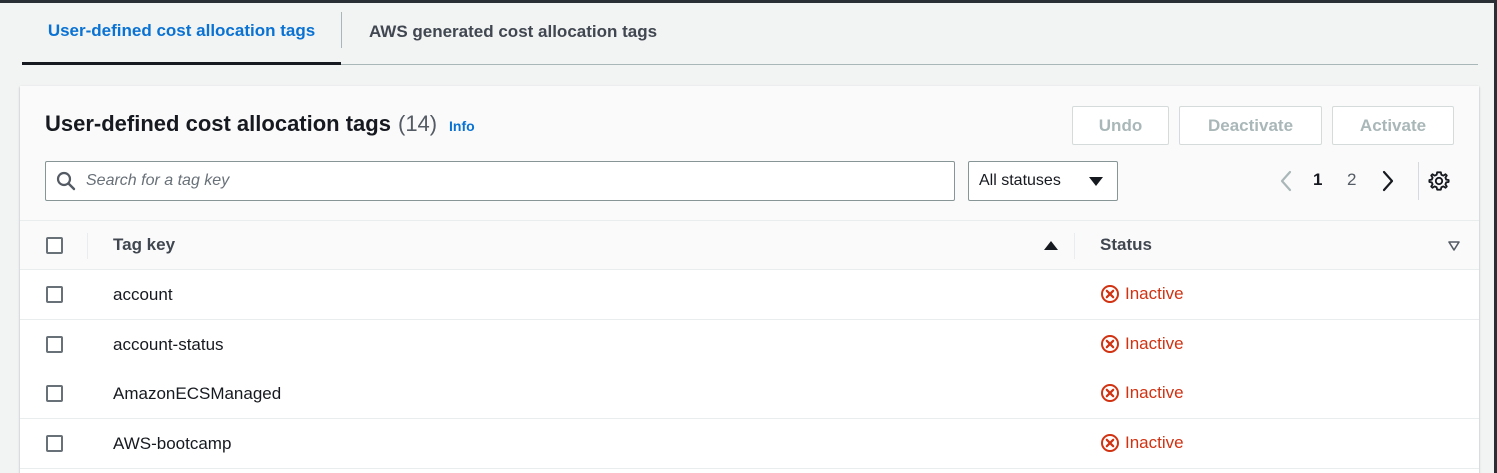 Image resolution: width=1497 pixels, height=473 pixels. What do you see at coordinates (749, 245) in the screenshot?
I see `table-header-row` at bounding box center [749, 245].